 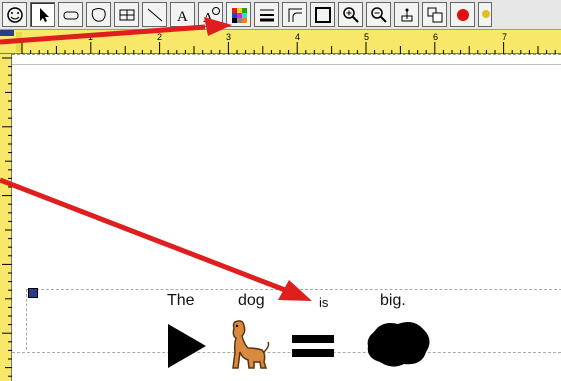 I want to click on grid-tool-icon, so click(x=126, y=14).